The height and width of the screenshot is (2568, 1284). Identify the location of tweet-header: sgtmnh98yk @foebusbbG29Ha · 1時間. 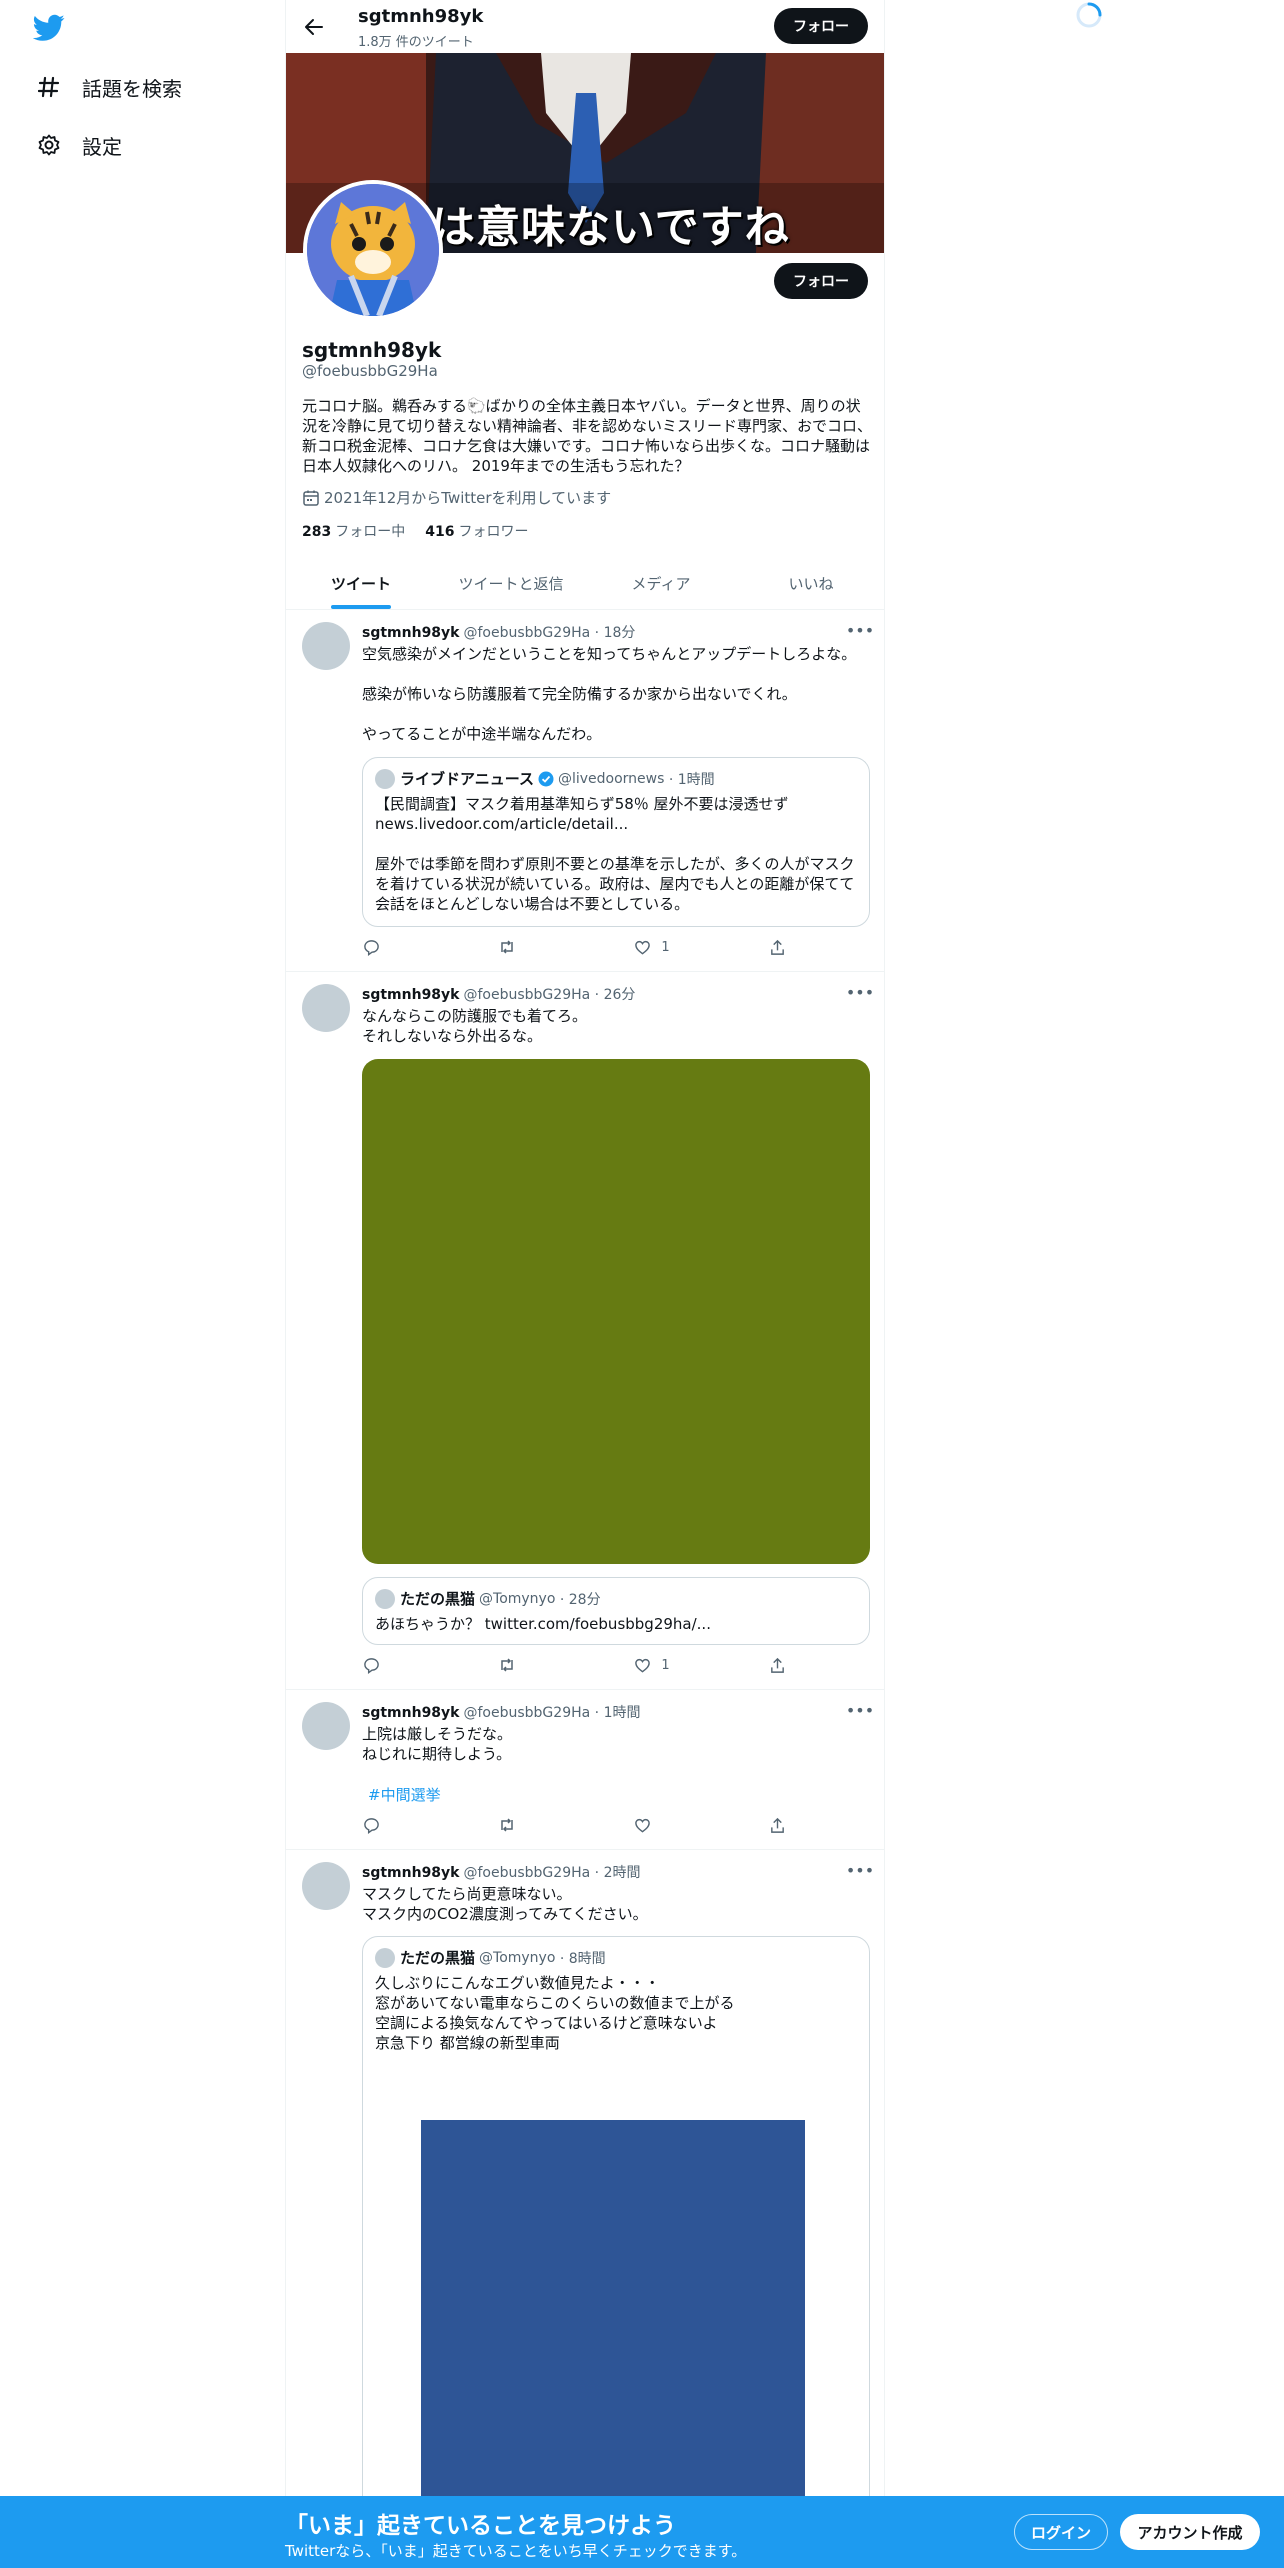
(501, 1712).